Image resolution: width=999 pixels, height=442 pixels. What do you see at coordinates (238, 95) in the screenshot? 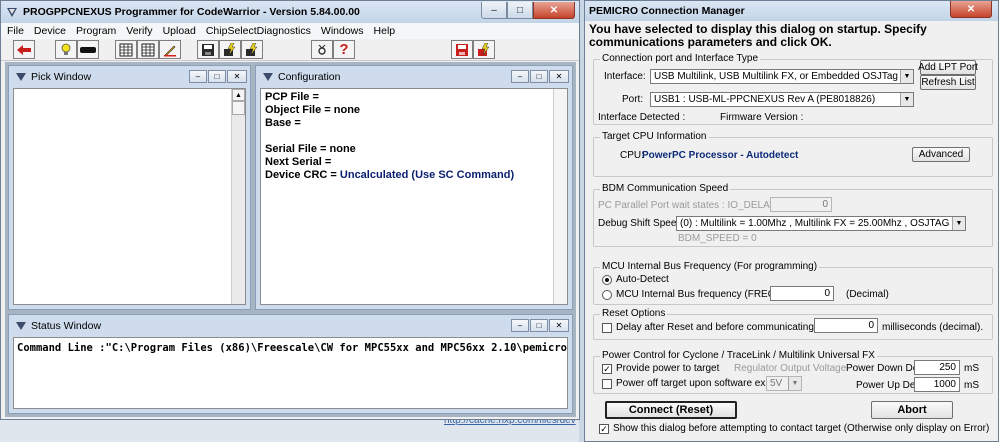
I see `scroll-up-icon: ▲` at bounding box center [238, 95].